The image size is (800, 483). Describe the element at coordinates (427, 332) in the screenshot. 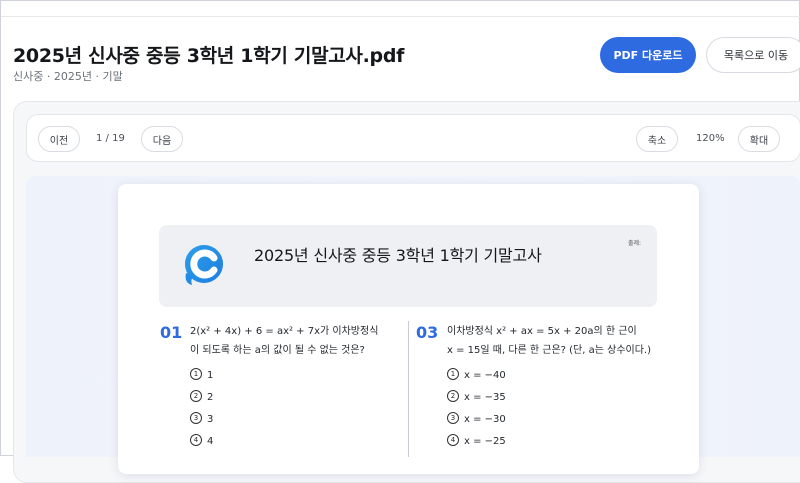

I see `question-number: 03` at that location.